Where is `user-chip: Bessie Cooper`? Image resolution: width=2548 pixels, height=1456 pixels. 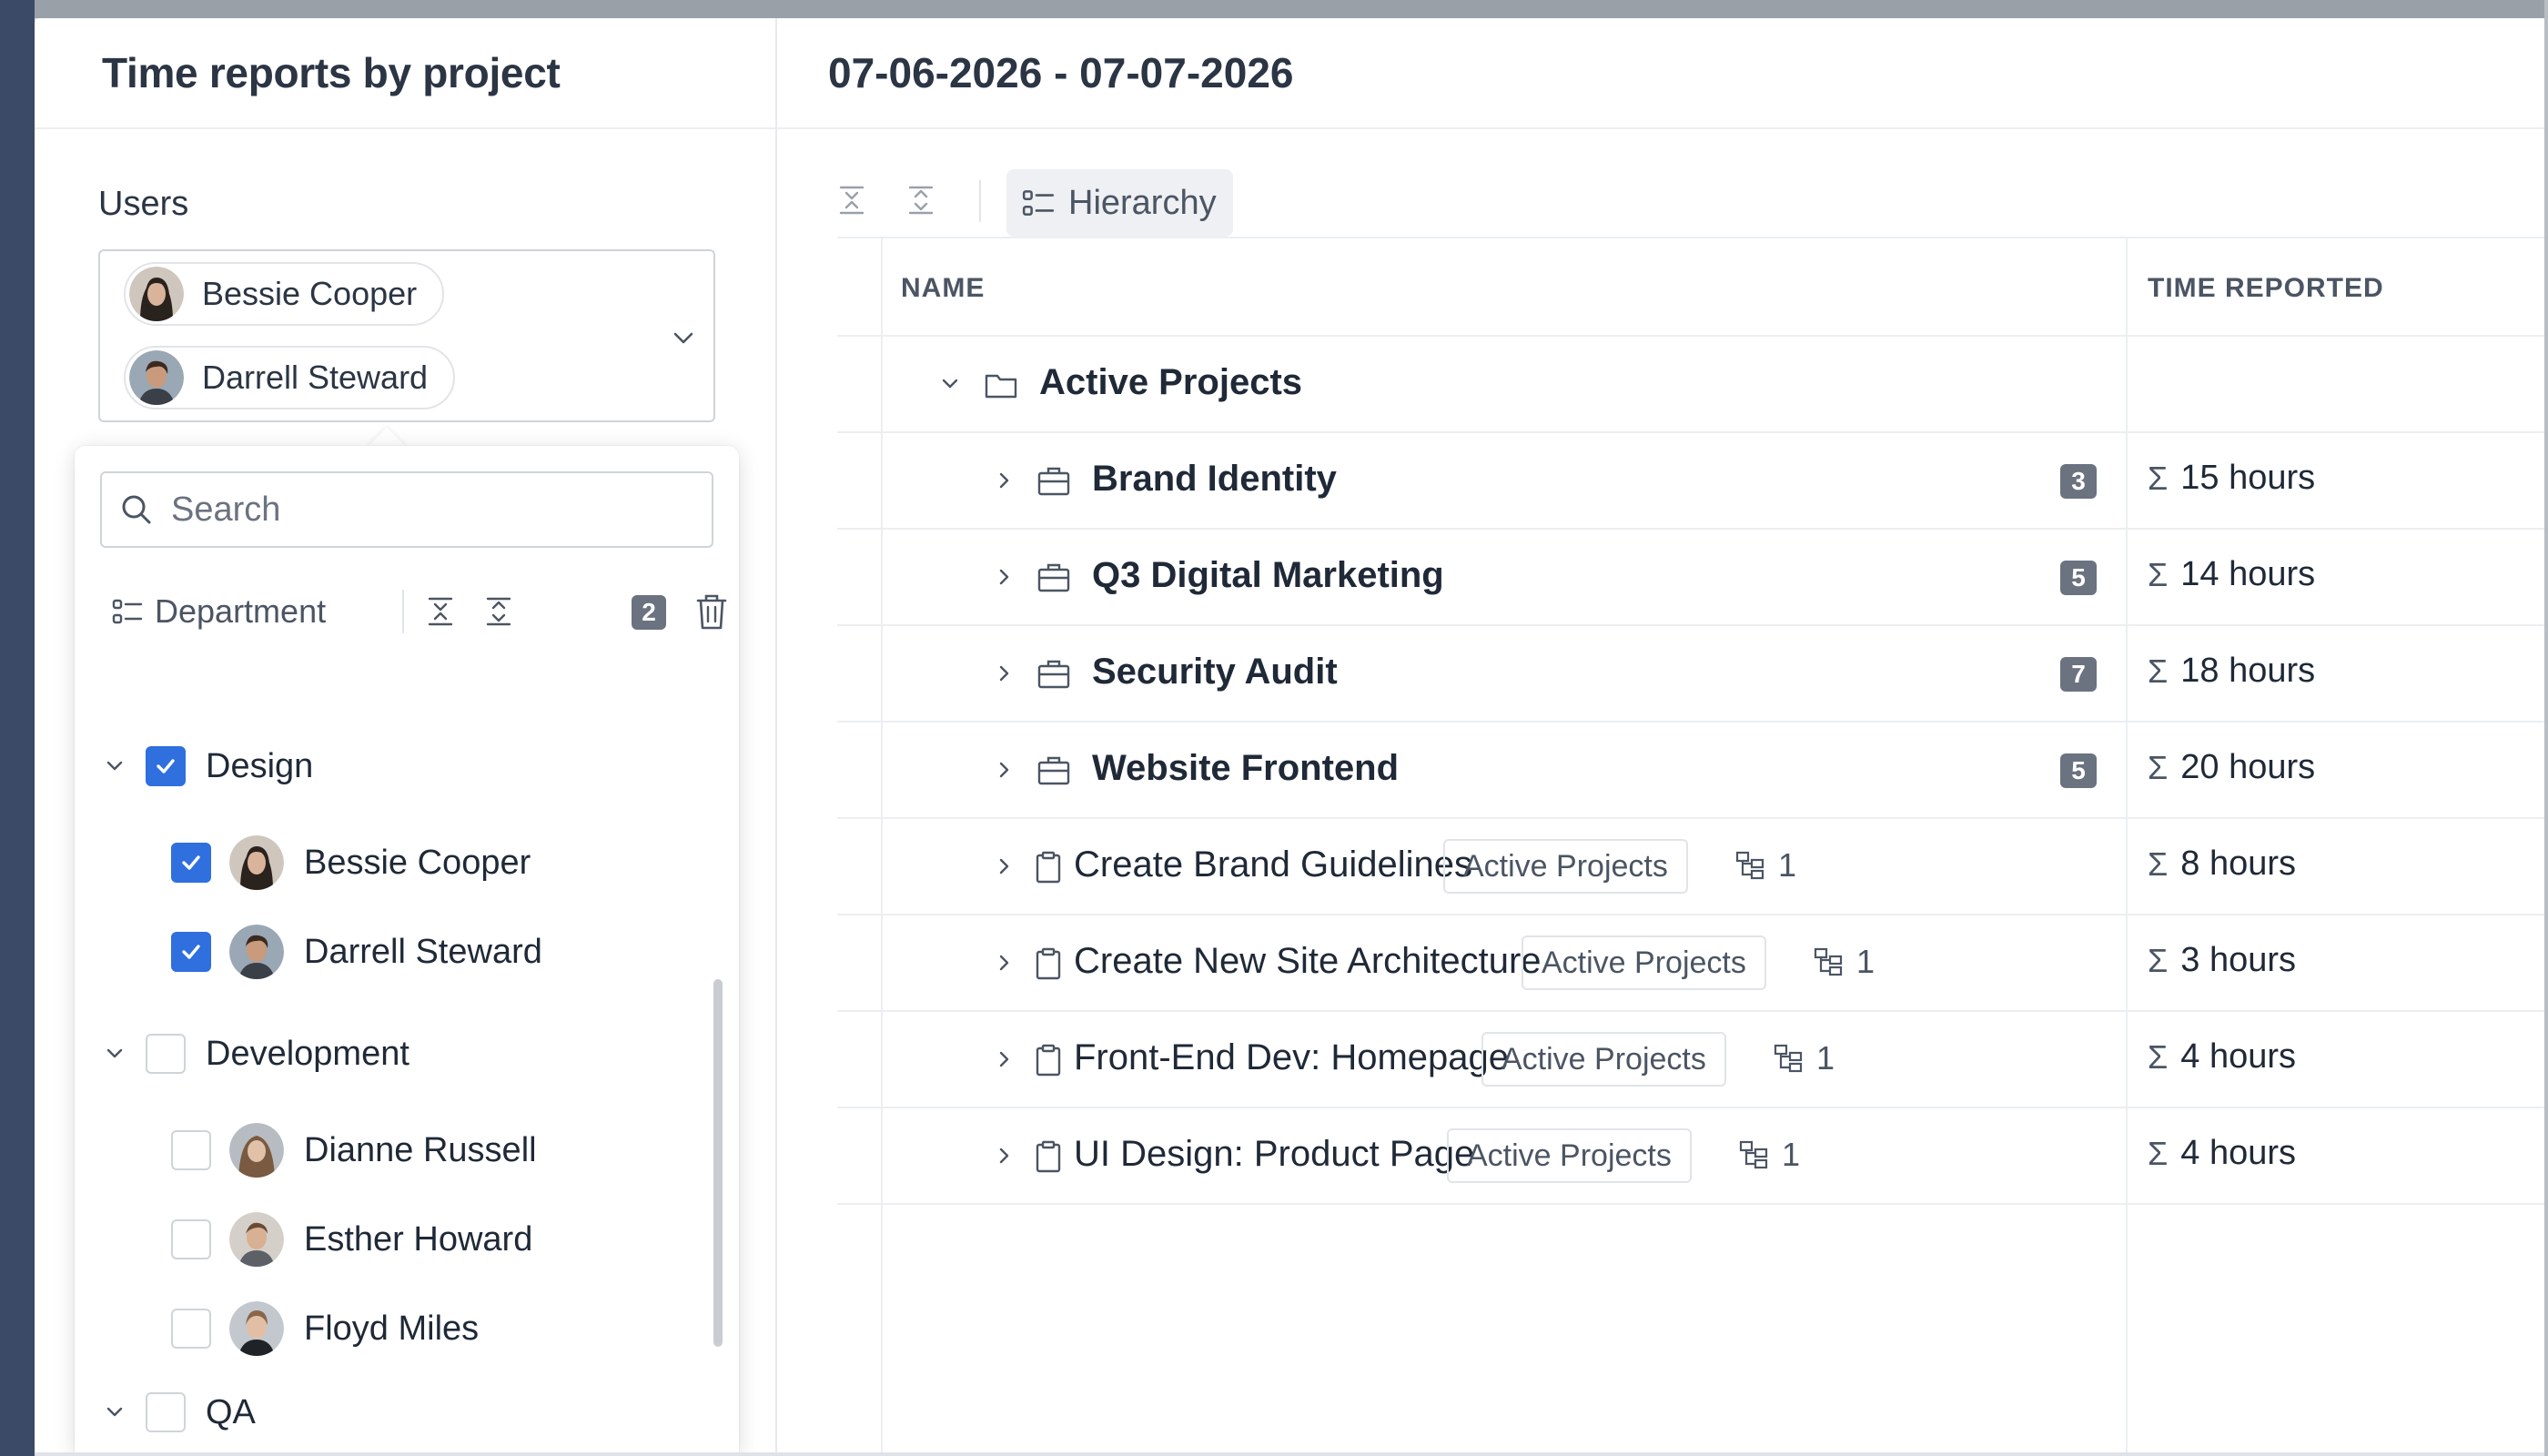
user-chip: Bessie Cooper is located at coordinates (285, 294).